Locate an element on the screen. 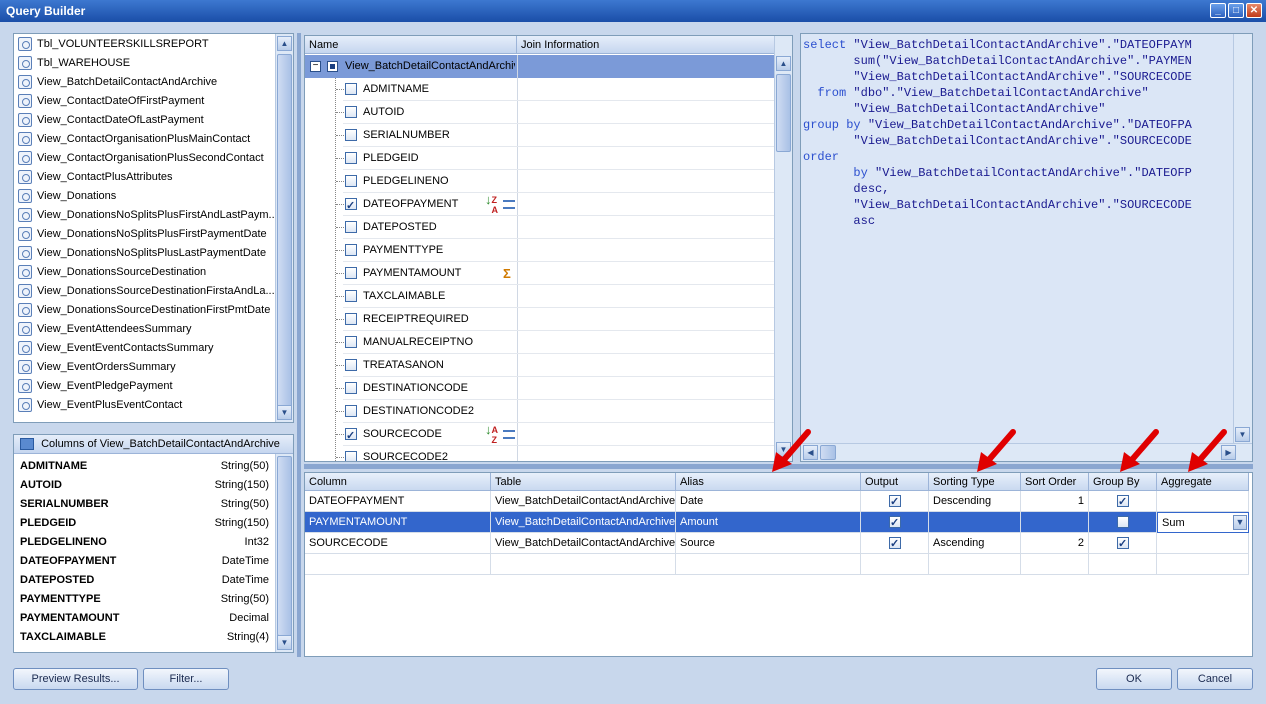 The image size is (1266, 704). grid-header: Sorting Type is located at coordinates (975, 482).